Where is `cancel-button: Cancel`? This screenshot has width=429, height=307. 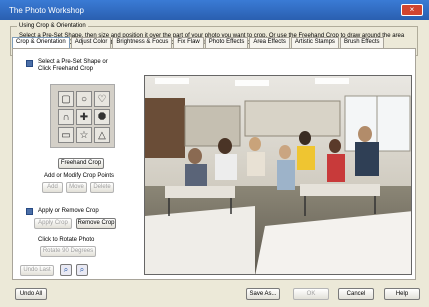 cancel-button: Cancel is located at coordinates (356, 294).